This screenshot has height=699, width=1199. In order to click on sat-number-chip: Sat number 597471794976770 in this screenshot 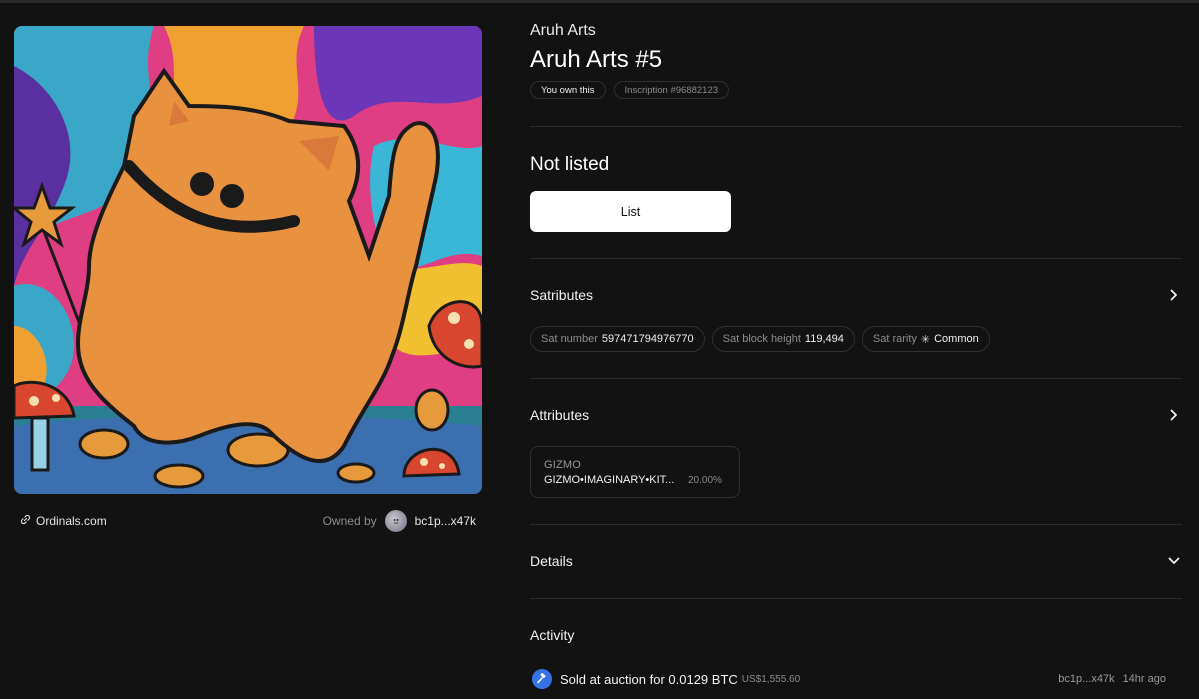, I will do `click(617, 339)`.